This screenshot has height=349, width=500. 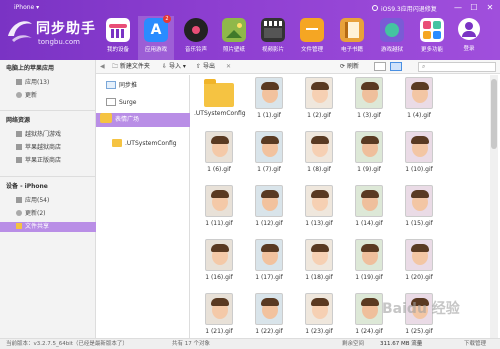 What do you see at coordinates (319, 169) in the screenshot?
I see `file-name: 1 (8).gif` at bounding box center [319, 169].